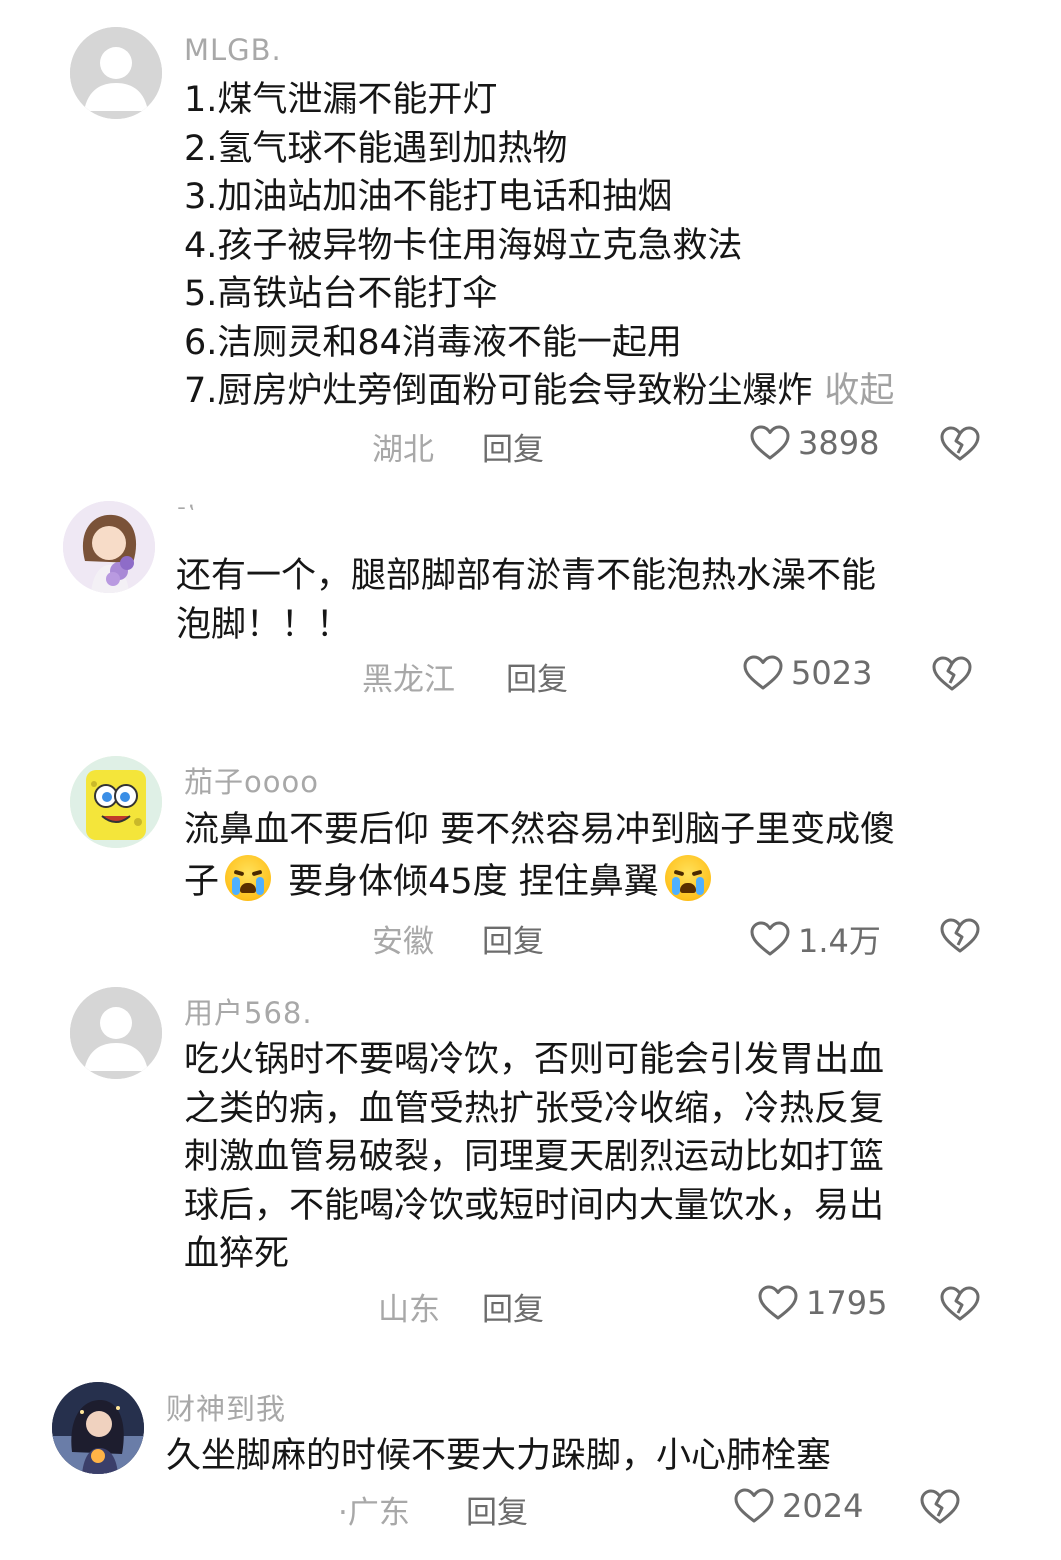 The height and width of the screenshot is (1560, 1061). I want to click on location-label: 安徽, so click(403, 942).